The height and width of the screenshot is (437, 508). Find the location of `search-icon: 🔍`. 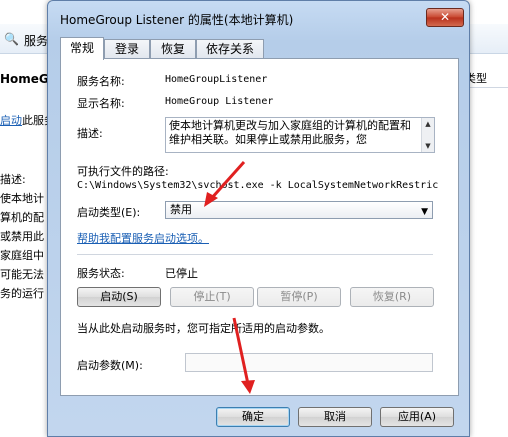

search-icon: 🔍 is located at coordinates (11, 39).